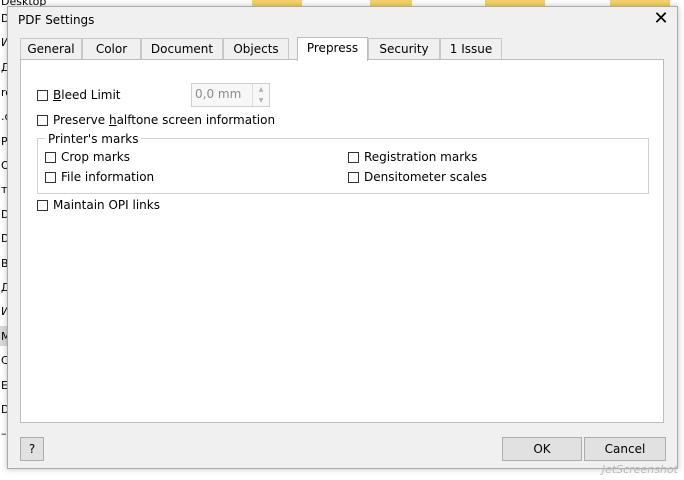 The width and height of the screenshot is (684, 480). What do you see at coordinates (425, 177) in the screenshot?
I see `densitometer-scales-label: Densitometer scales` at bounding box center [425, 177].